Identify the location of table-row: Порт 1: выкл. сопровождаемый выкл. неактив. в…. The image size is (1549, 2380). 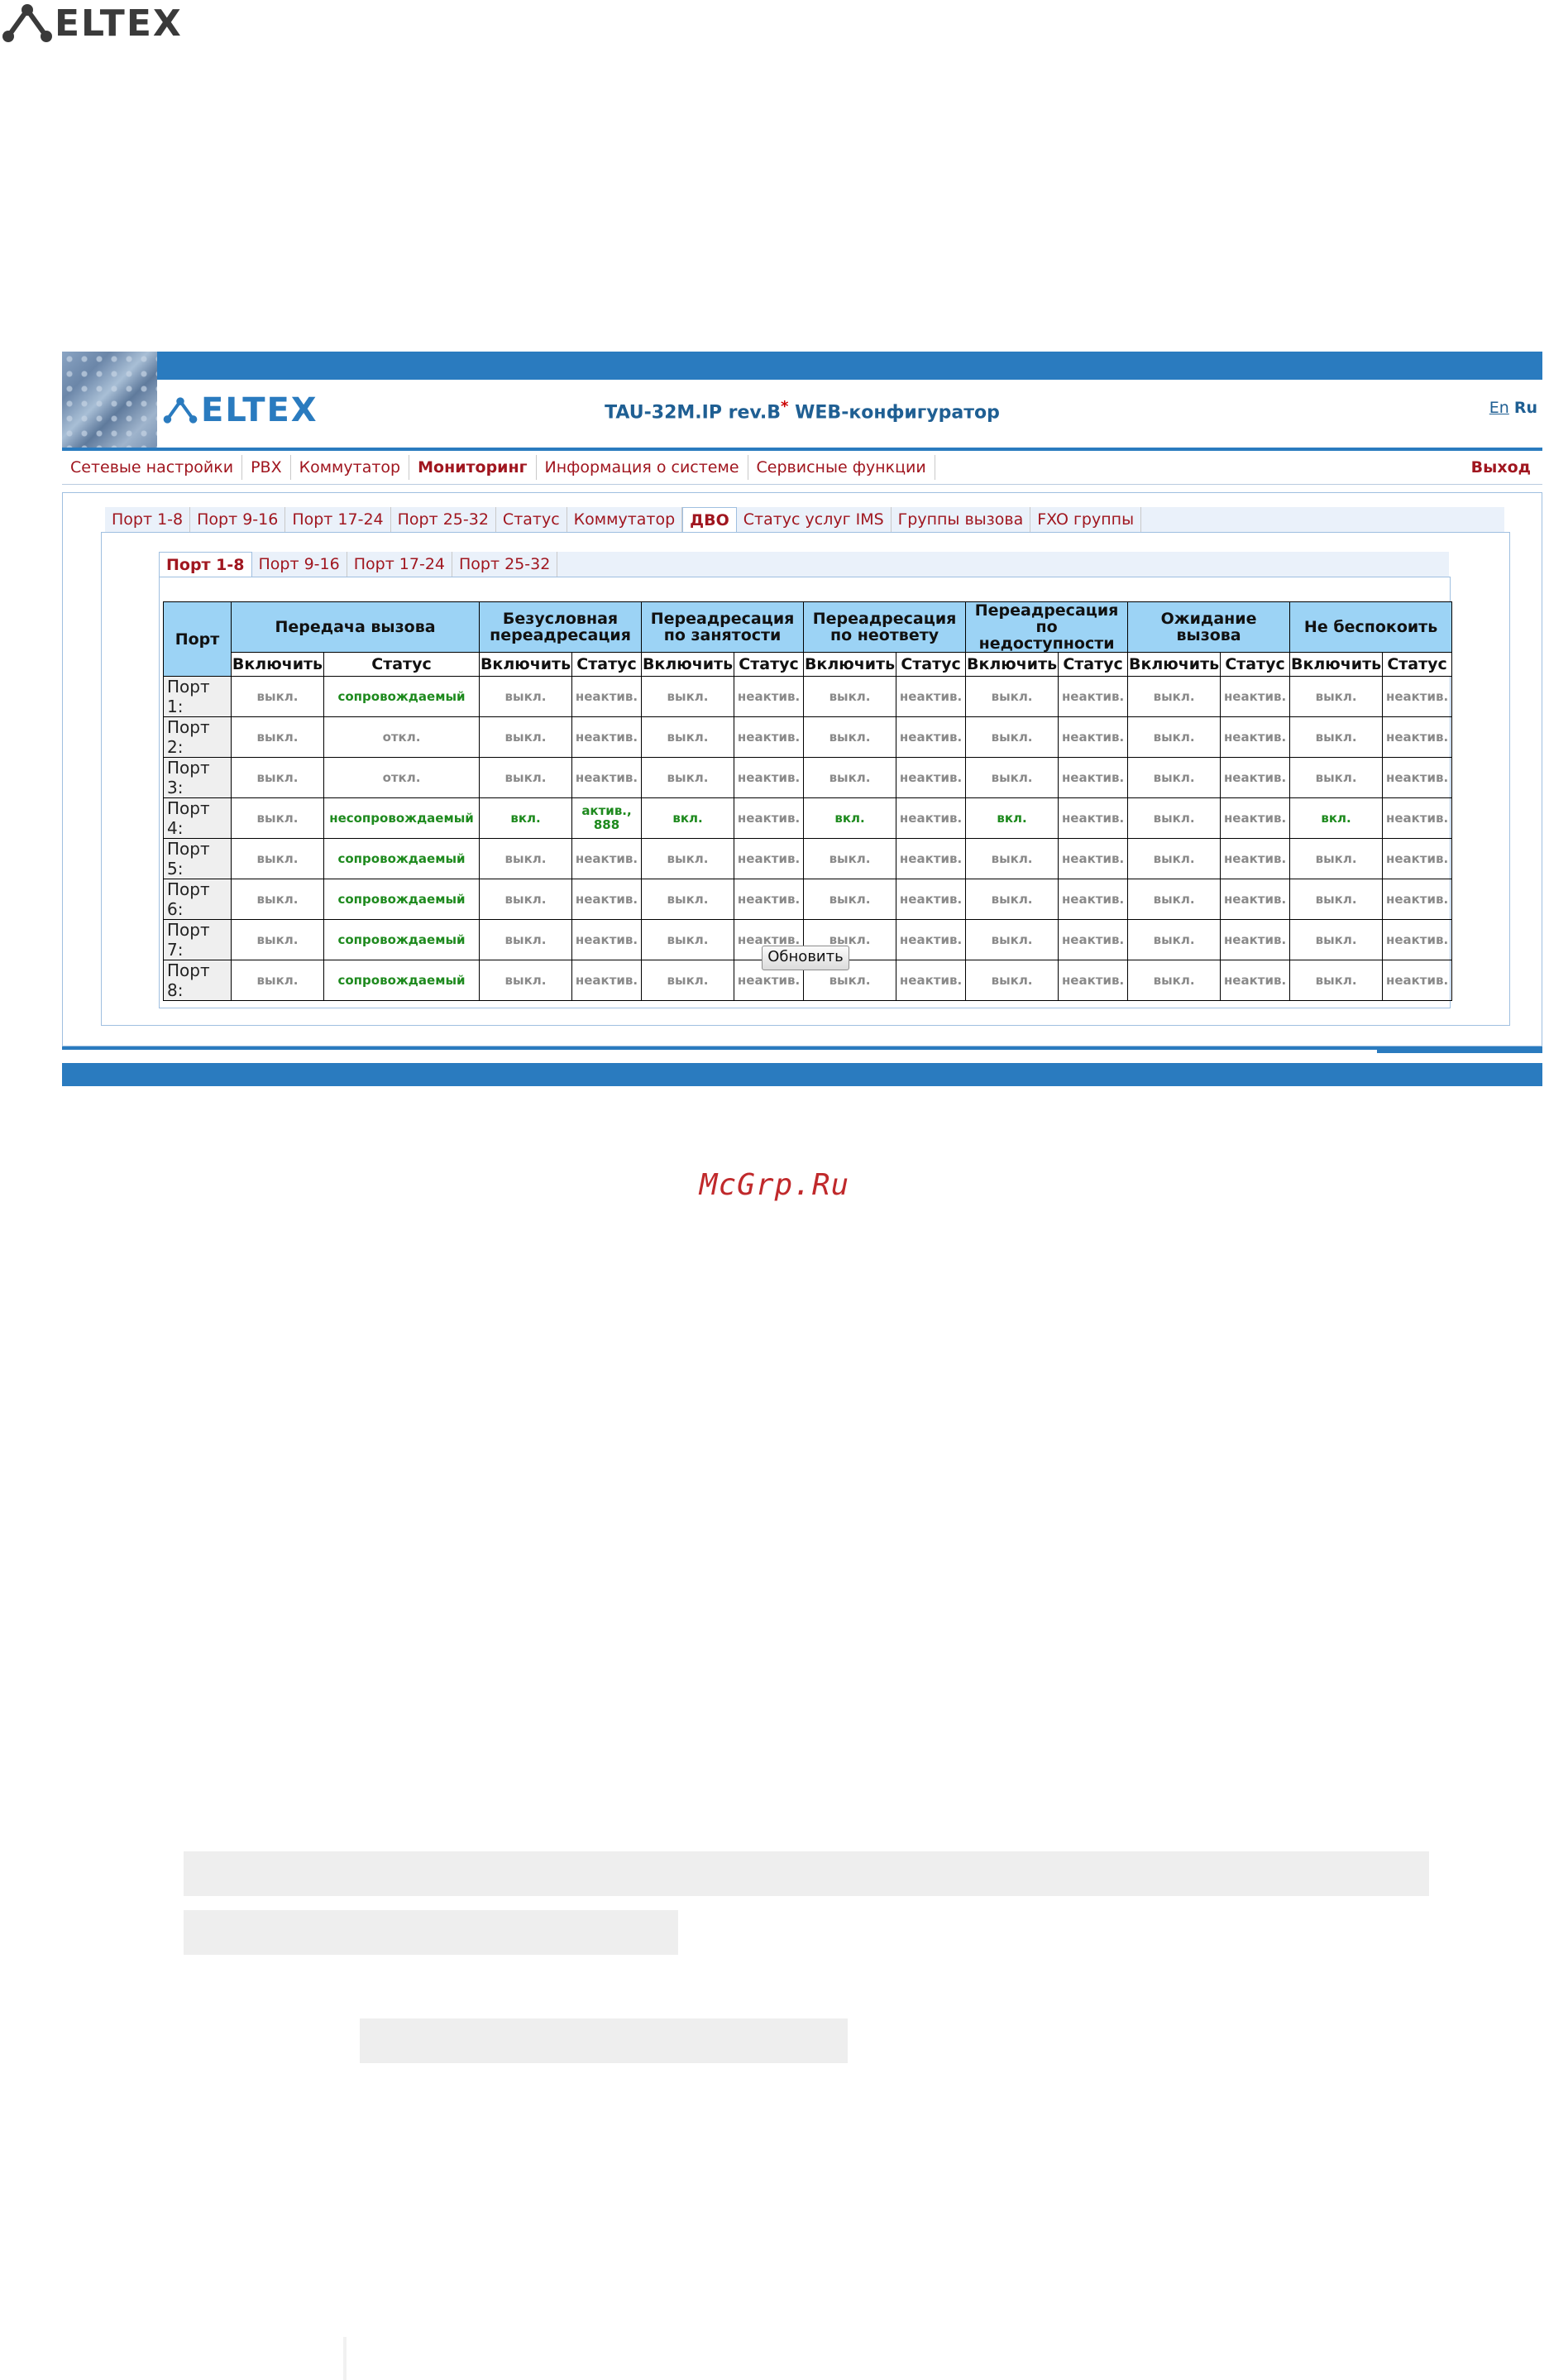
(808, 696).